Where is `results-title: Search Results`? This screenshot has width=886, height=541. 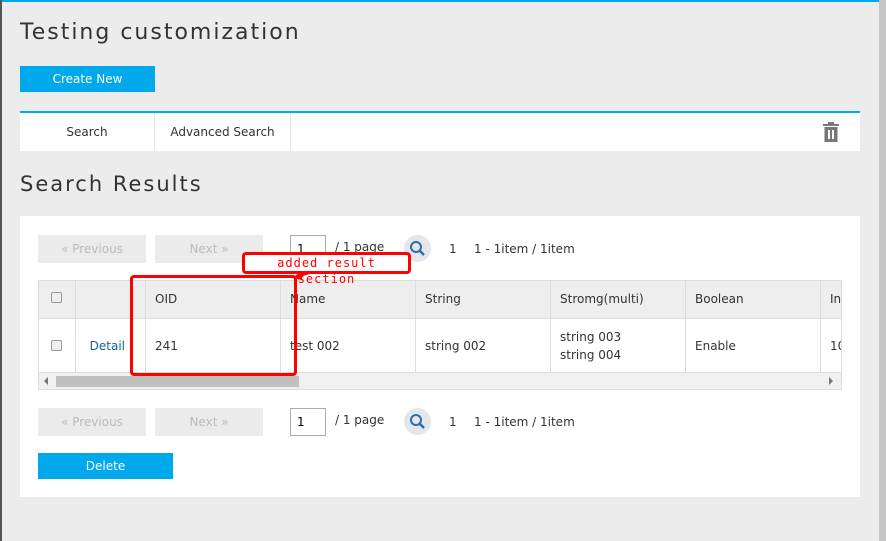
results-title: Search Results is located at coordinates (111, 184).